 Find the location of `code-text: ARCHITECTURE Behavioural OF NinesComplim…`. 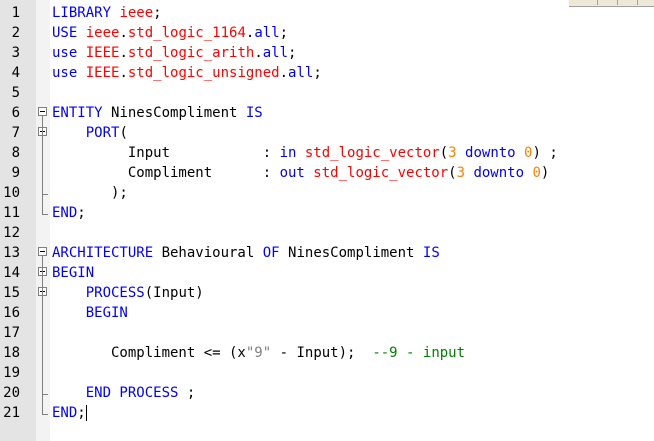

code-text: ARCHITECTURE Behavioural OF NinesComplim… is located at coordinates (246, 253).